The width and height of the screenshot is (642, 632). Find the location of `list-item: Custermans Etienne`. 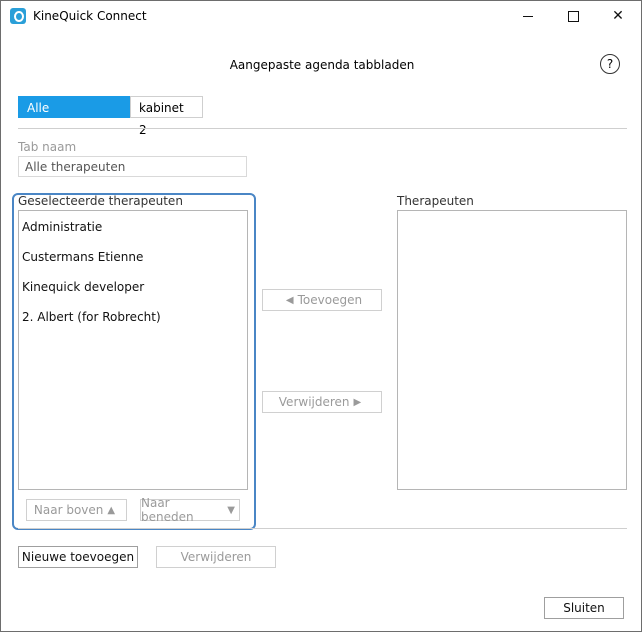

list-item: Custermans Etienne is located at coordinates (82, 257).